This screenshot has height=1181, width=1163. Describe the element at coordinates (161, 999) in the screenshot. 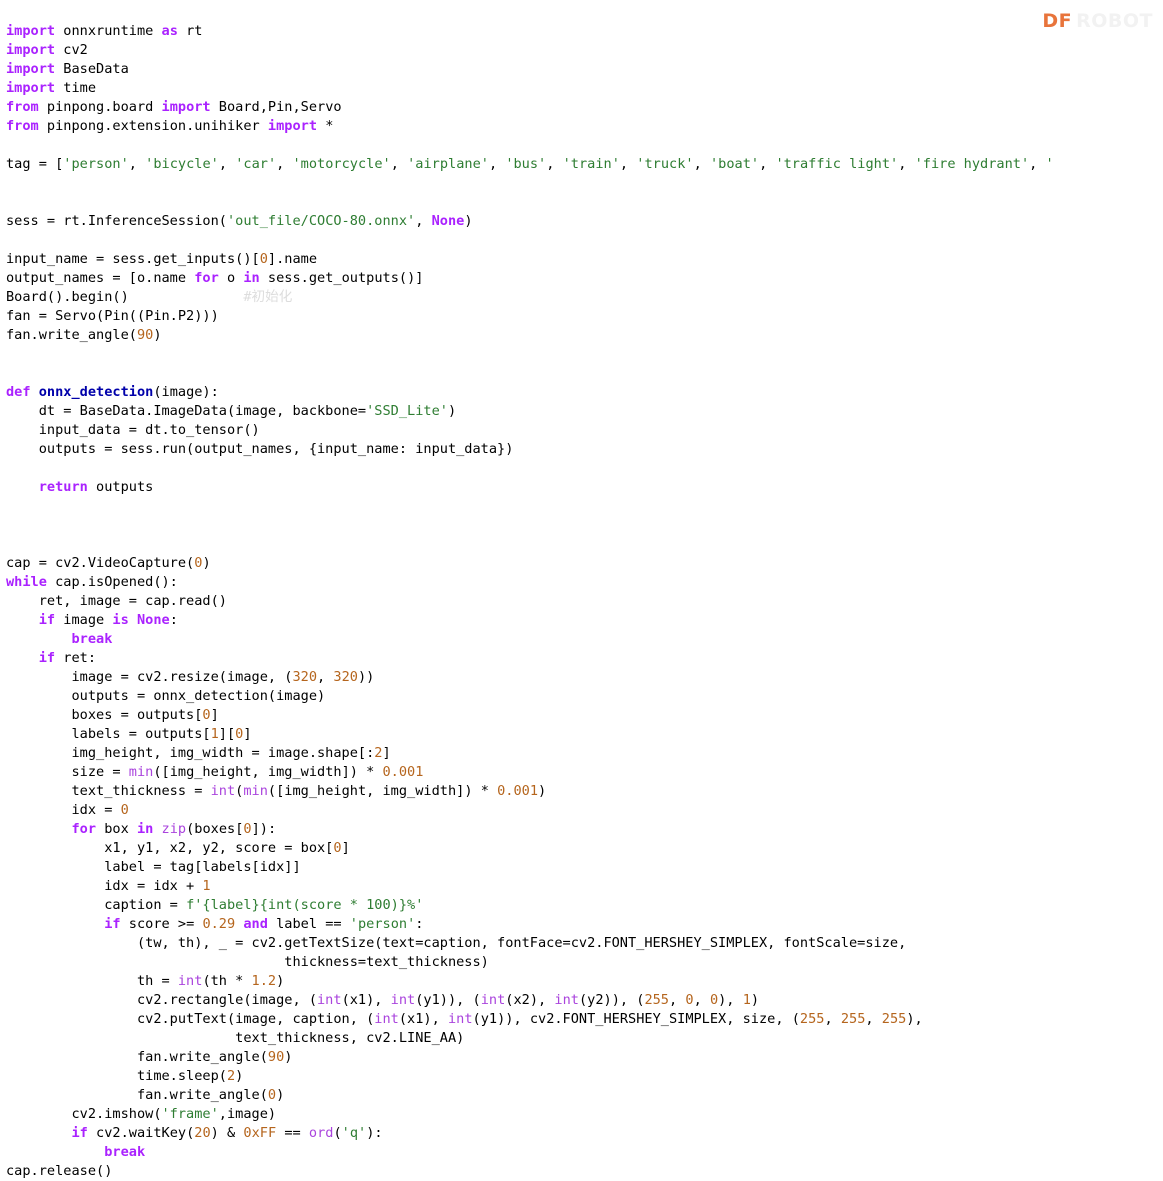

I see `code-token-n: cv2.rectangle(image, (` at that location.